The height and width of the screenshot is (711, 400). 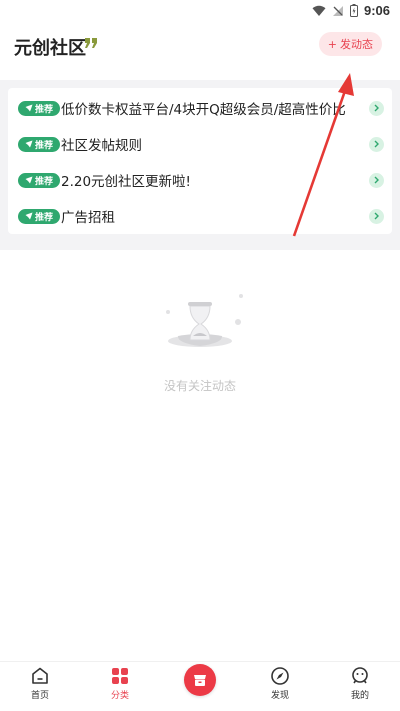 What do you see at coordinates (337, 10) in the screenshot?
I see `no-signal-icon` at bounding box center [337, 10].